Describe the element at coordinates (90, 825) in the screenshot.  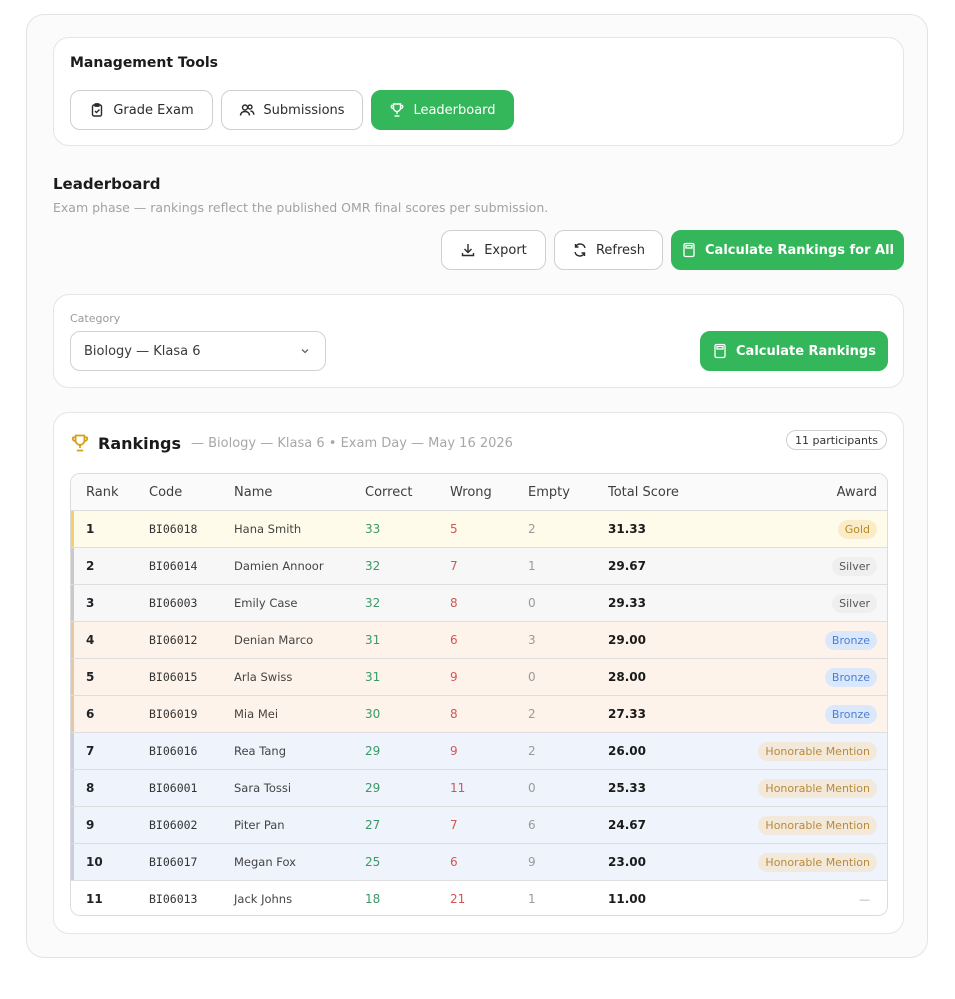
I see `cell-rank: 9` at that location.